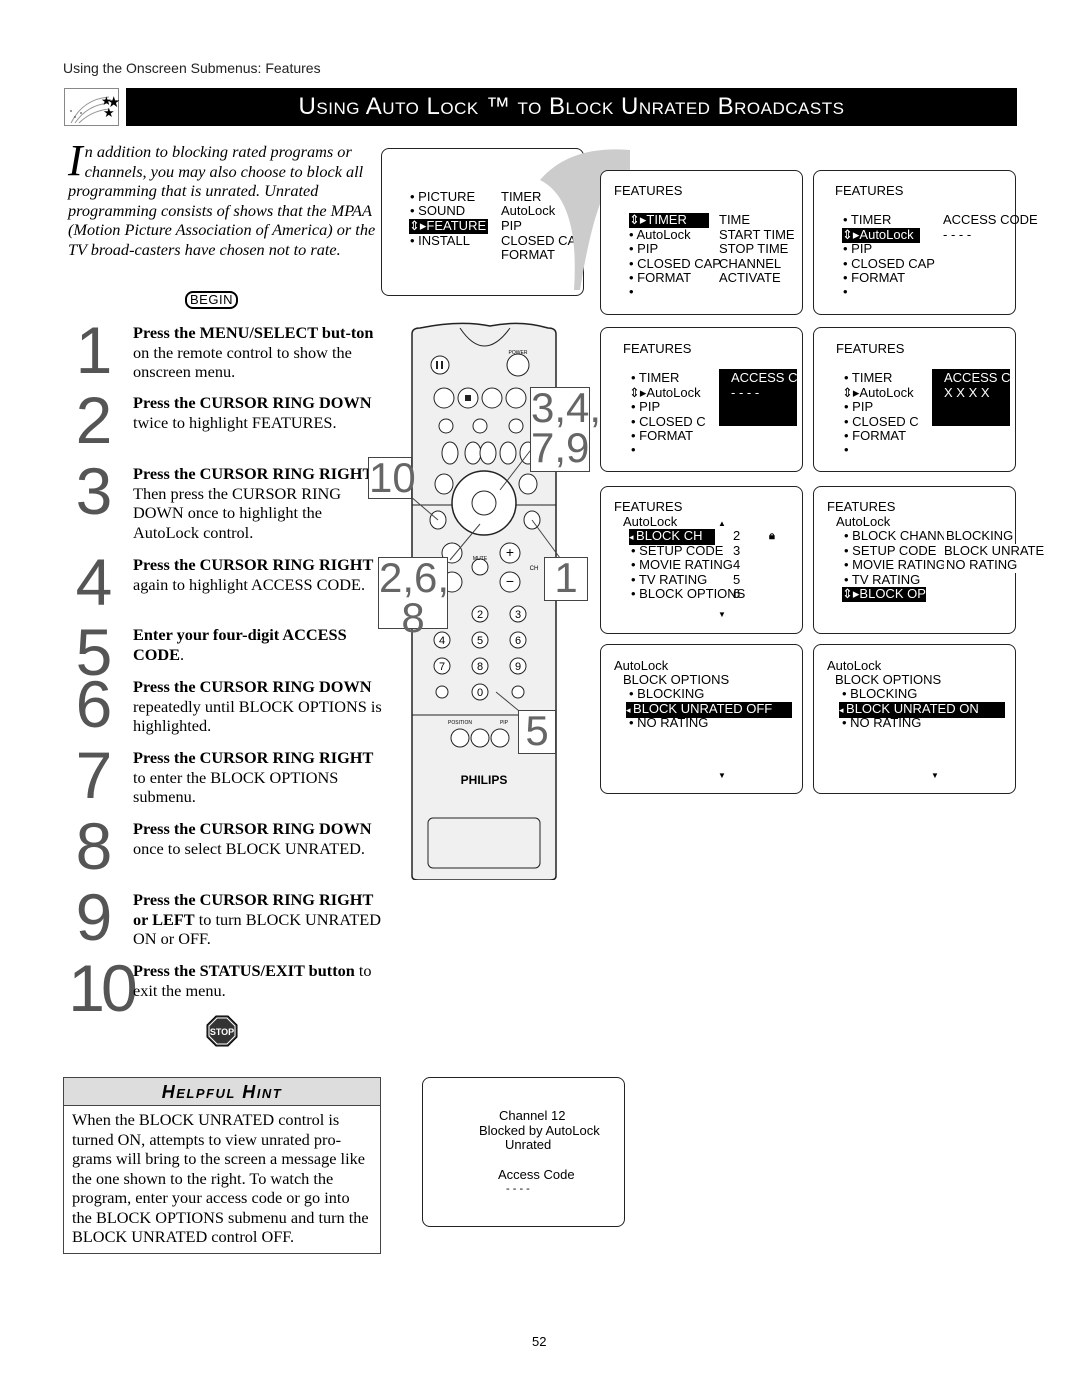 Image resolution: width=1080 pixels, height=1397 pixels. Describe the element at coordinates (253, 332) in the screenshot. I see `step-action: Press the MENU/SELECT but-ton` at that location.